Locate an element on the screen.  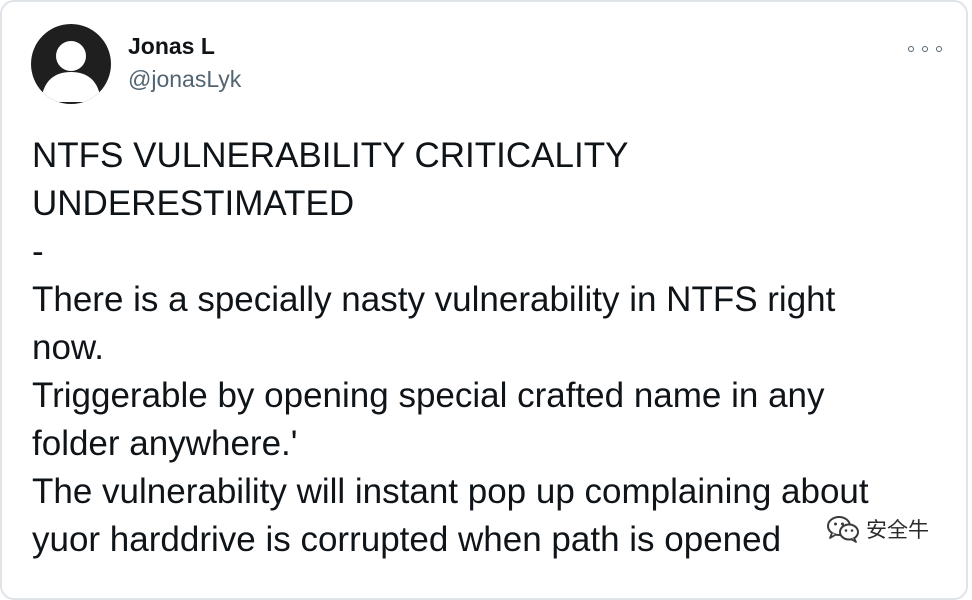
avatar is located at coordinates (71, 64).